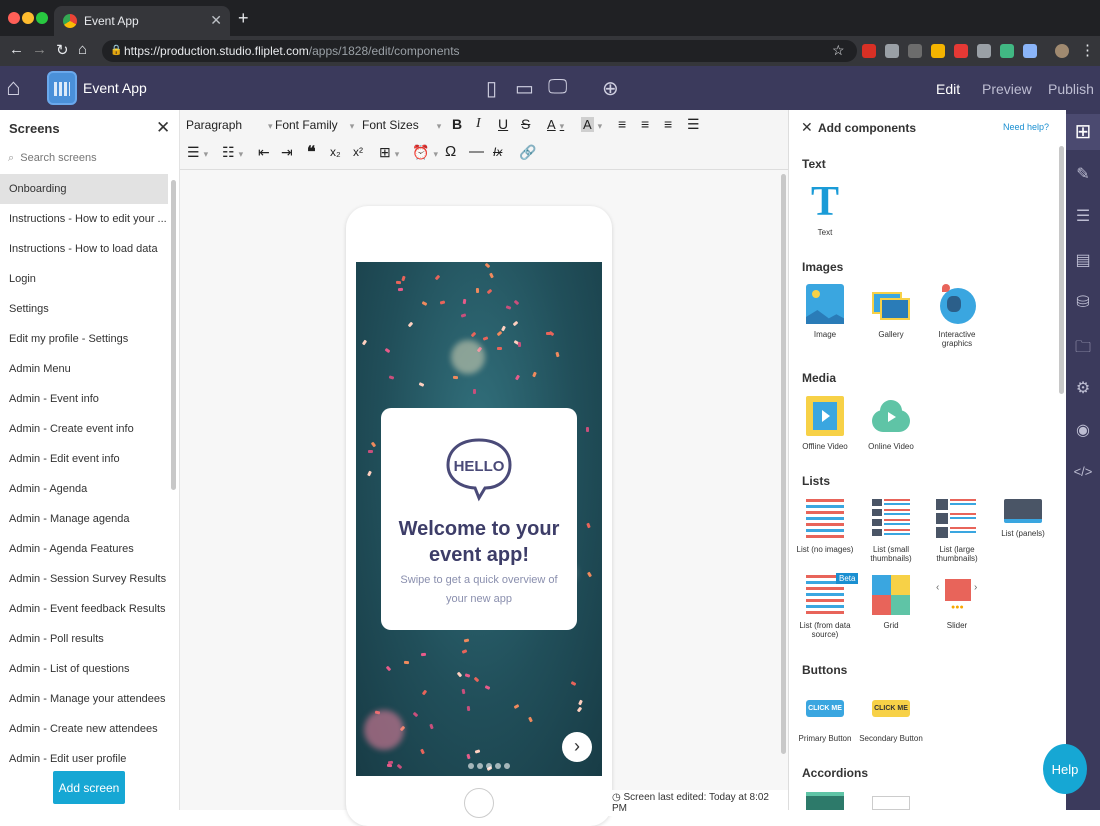 This screenshot has width=1100, height=826. What do you see at coordinates (287, 152) in the screenshot?
I see `indent-icon: ⇥` at bounding box center [287, 152].